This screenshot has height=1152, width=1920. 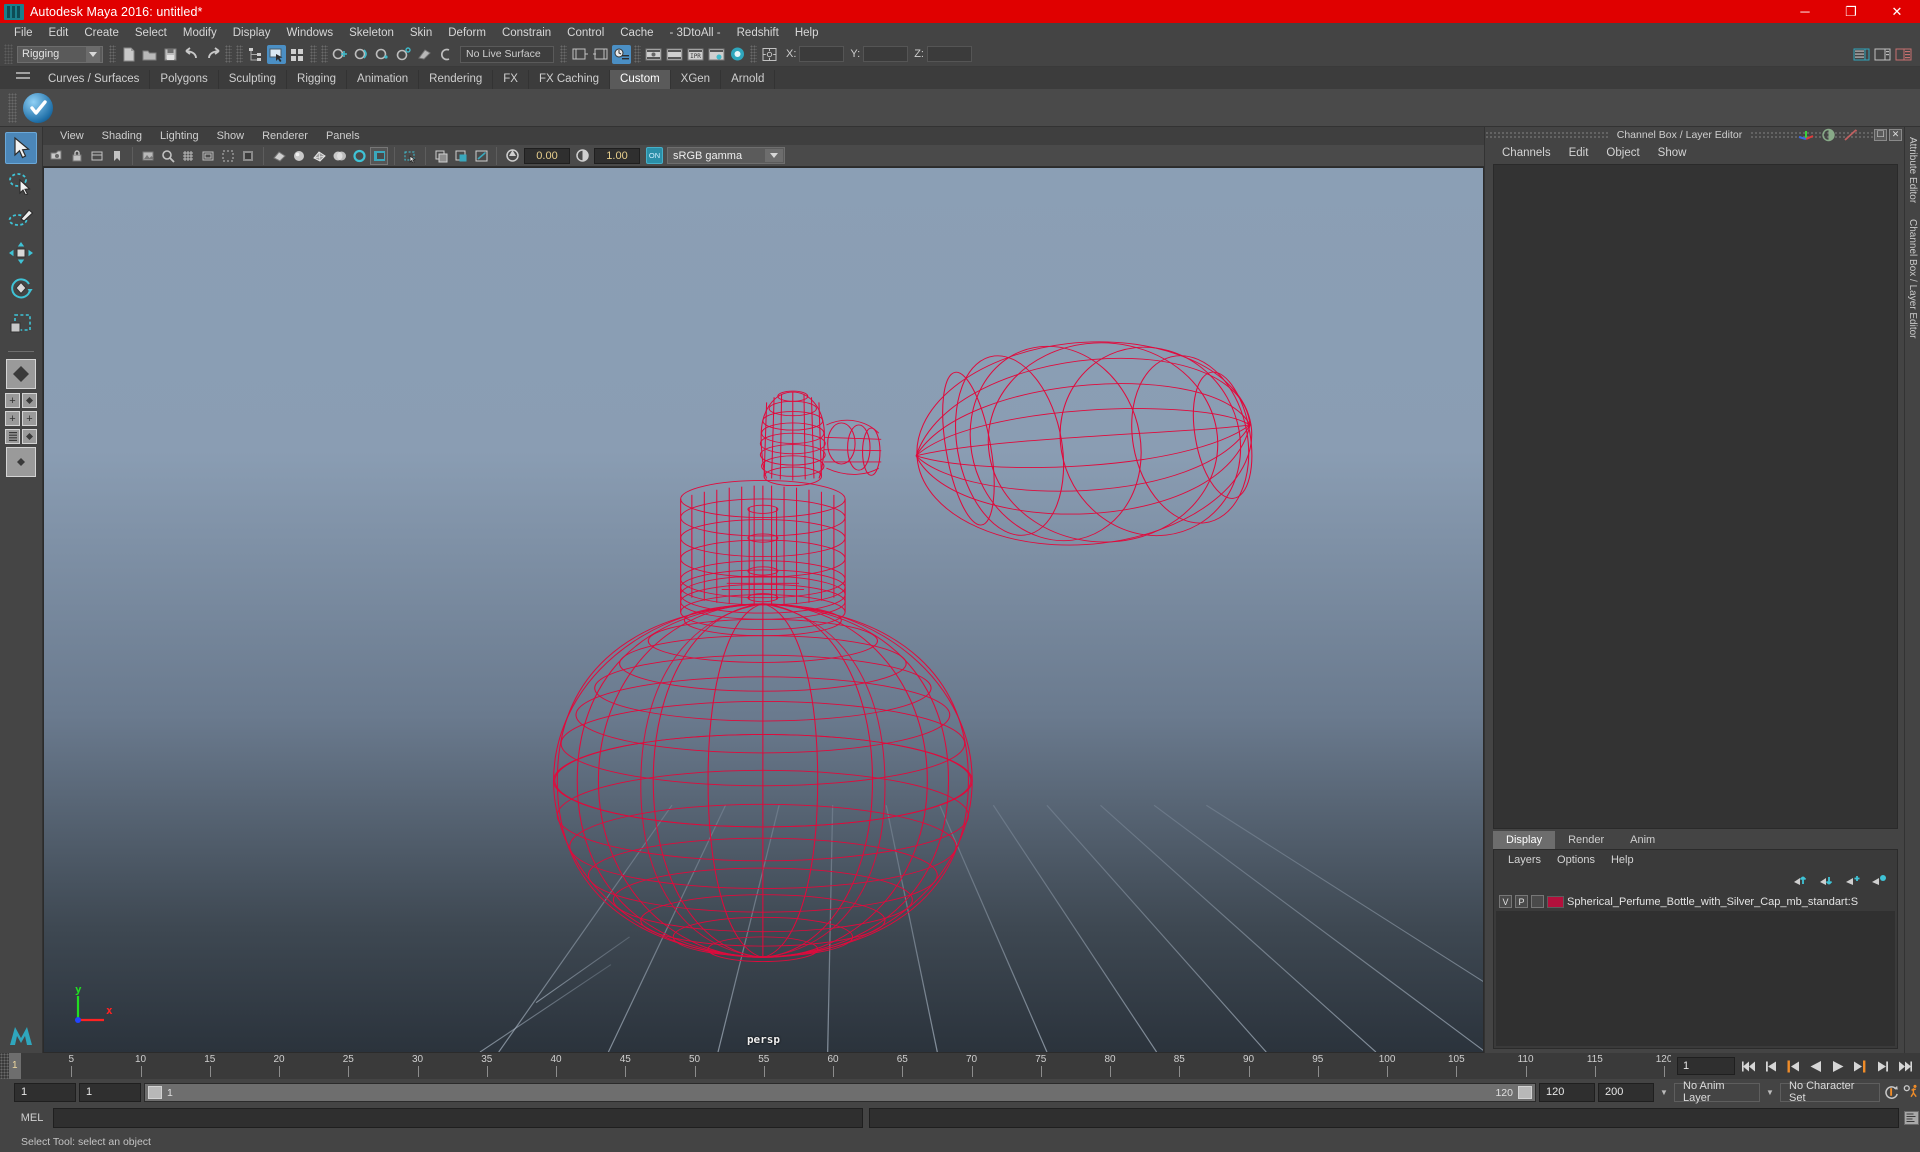 What do you see at coordinates (1793, 1066) in the screenshot?
I see `step-back-frame-icon` at bounding box center [1793, 1066].